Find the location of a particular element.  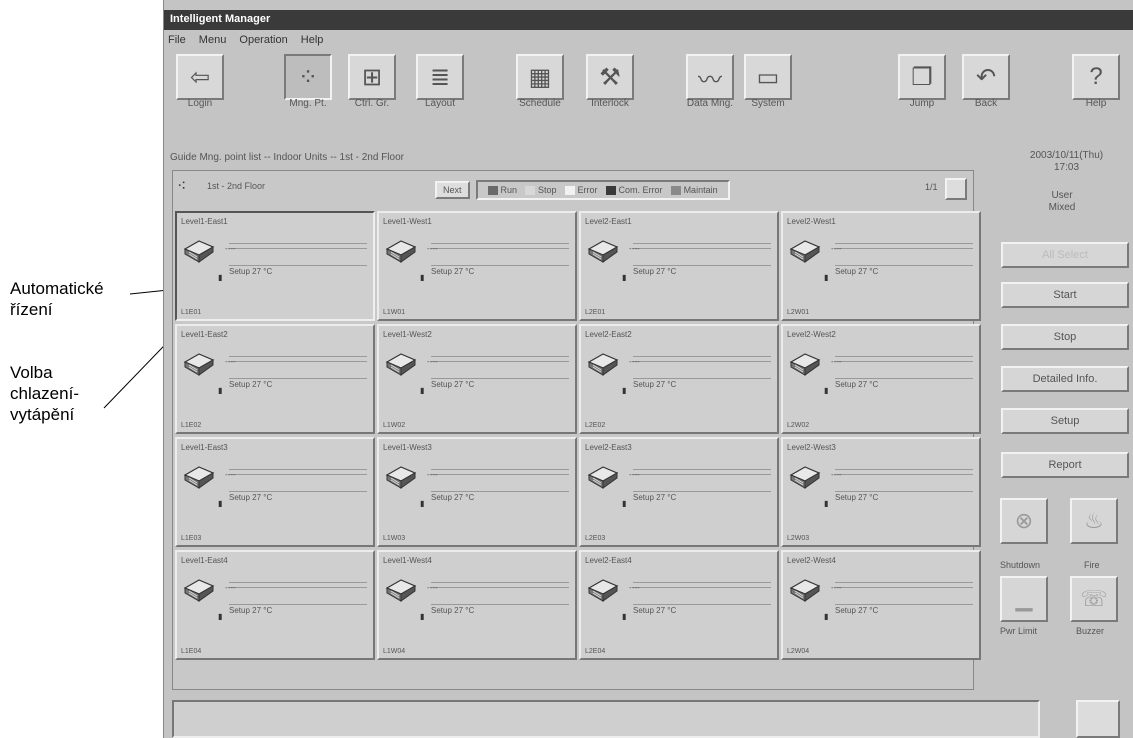

status-legend: Next Run Stop Error Com. Error Maintain is located at coordinates (582, 190).